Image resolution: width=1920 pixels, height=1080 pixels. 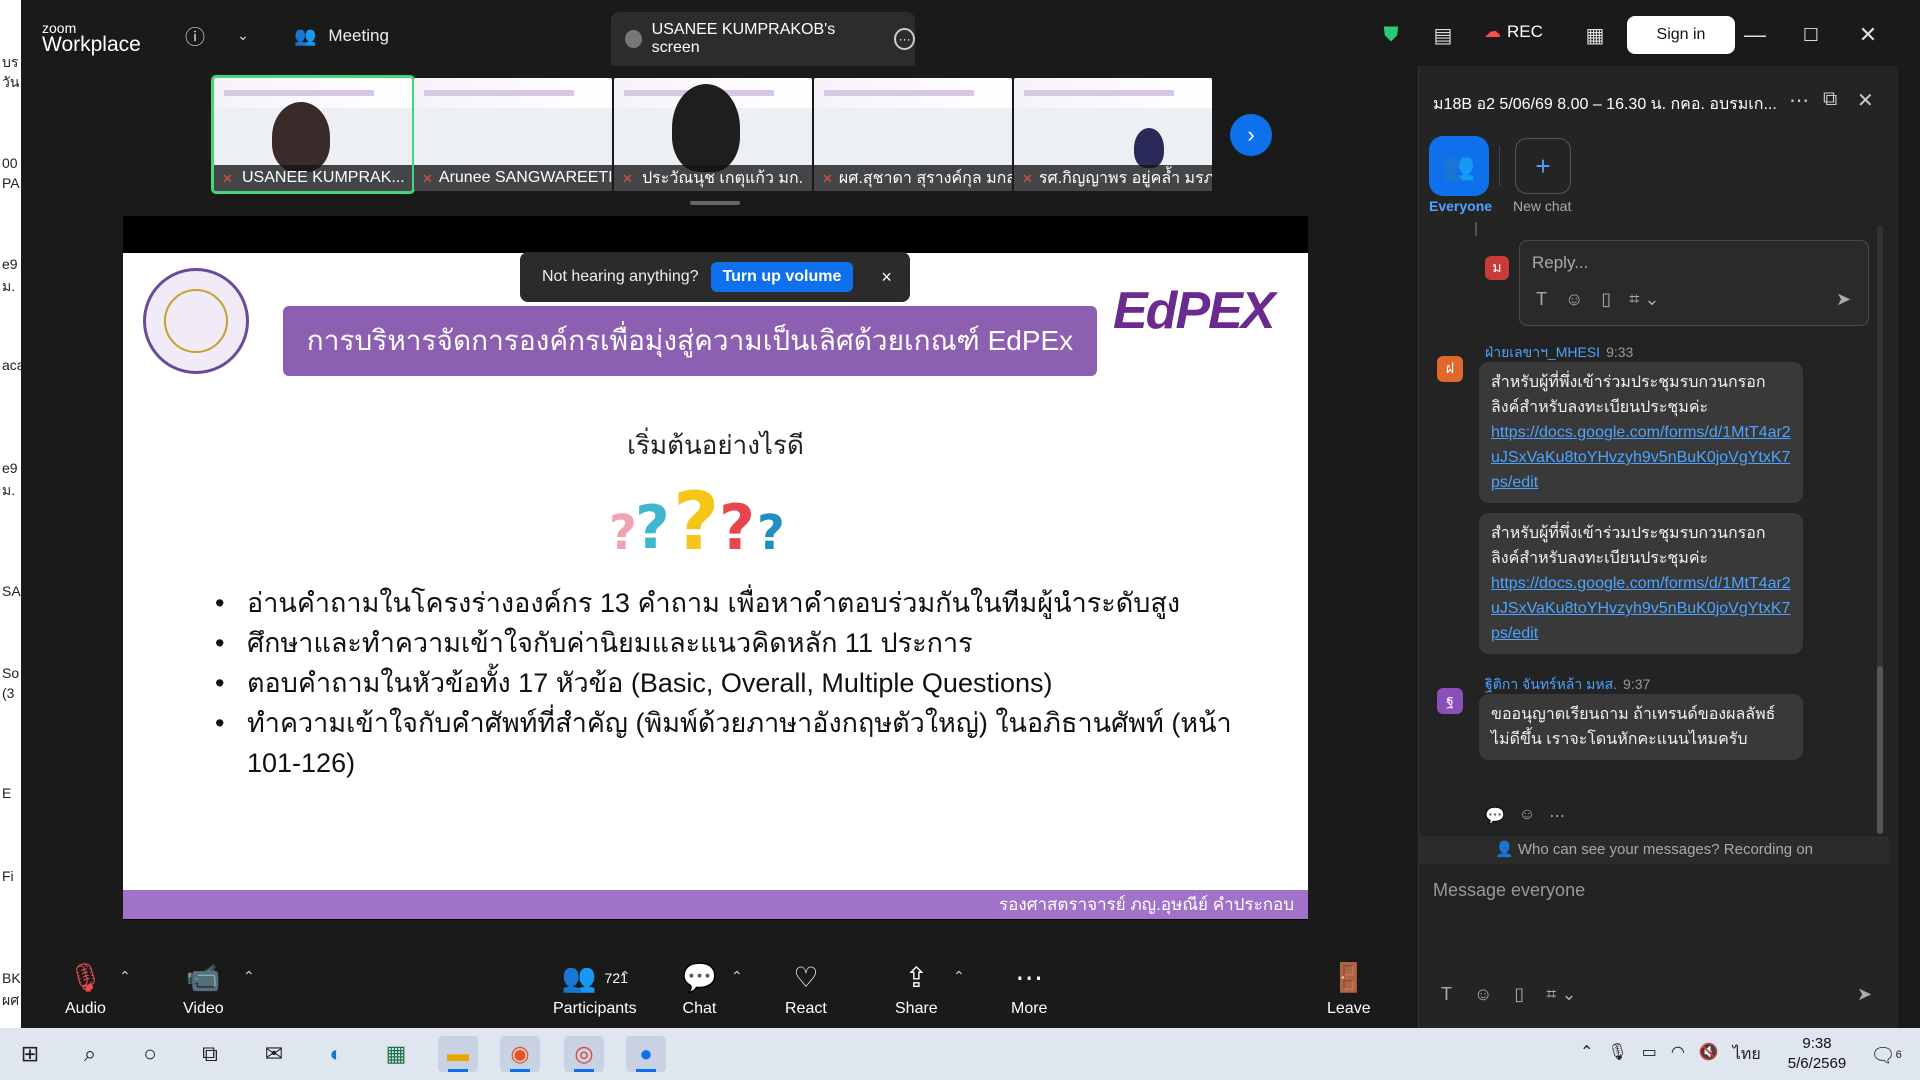 What do you see at coordinates (913, 178) in the screenshot?
I see `thumbnail-name-bar: ✕ ผศ.สุชาดา สุรางค์กุล มกส.` at bounding box center [913, 178].